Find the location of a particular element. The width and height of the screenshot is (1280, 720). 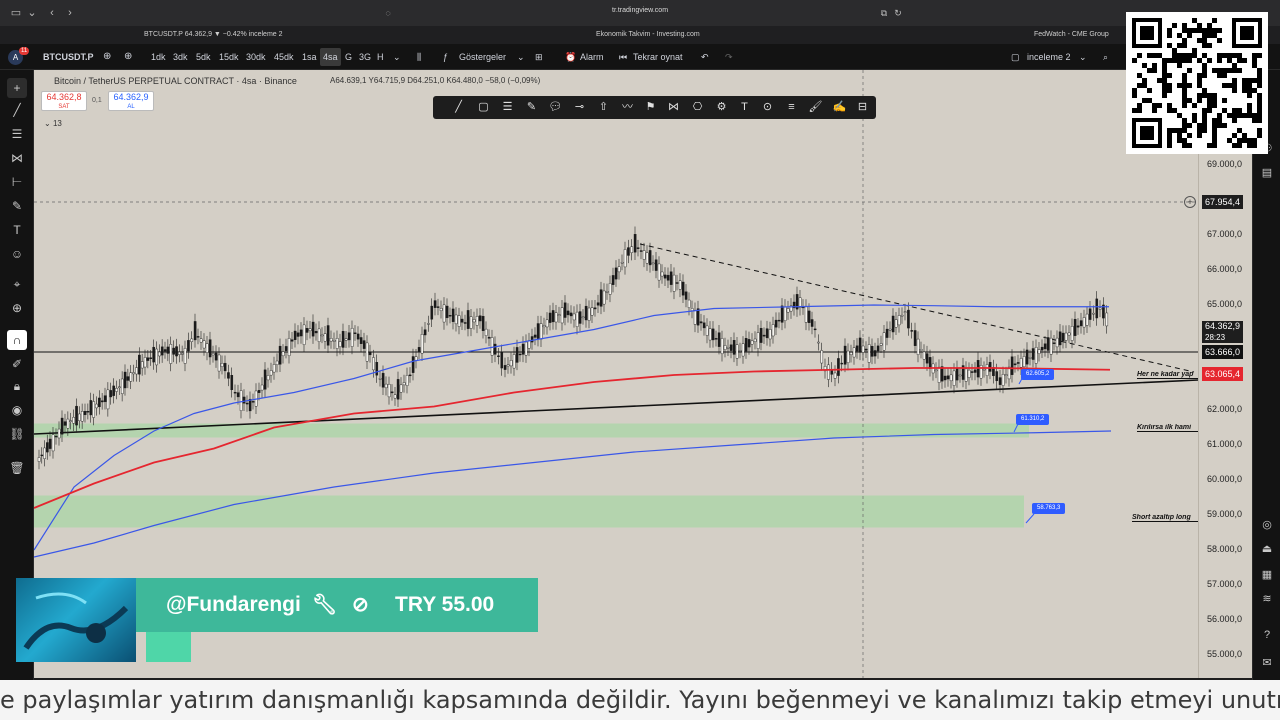

projection-icon: ⊢ is located at coordinates (17, 182).